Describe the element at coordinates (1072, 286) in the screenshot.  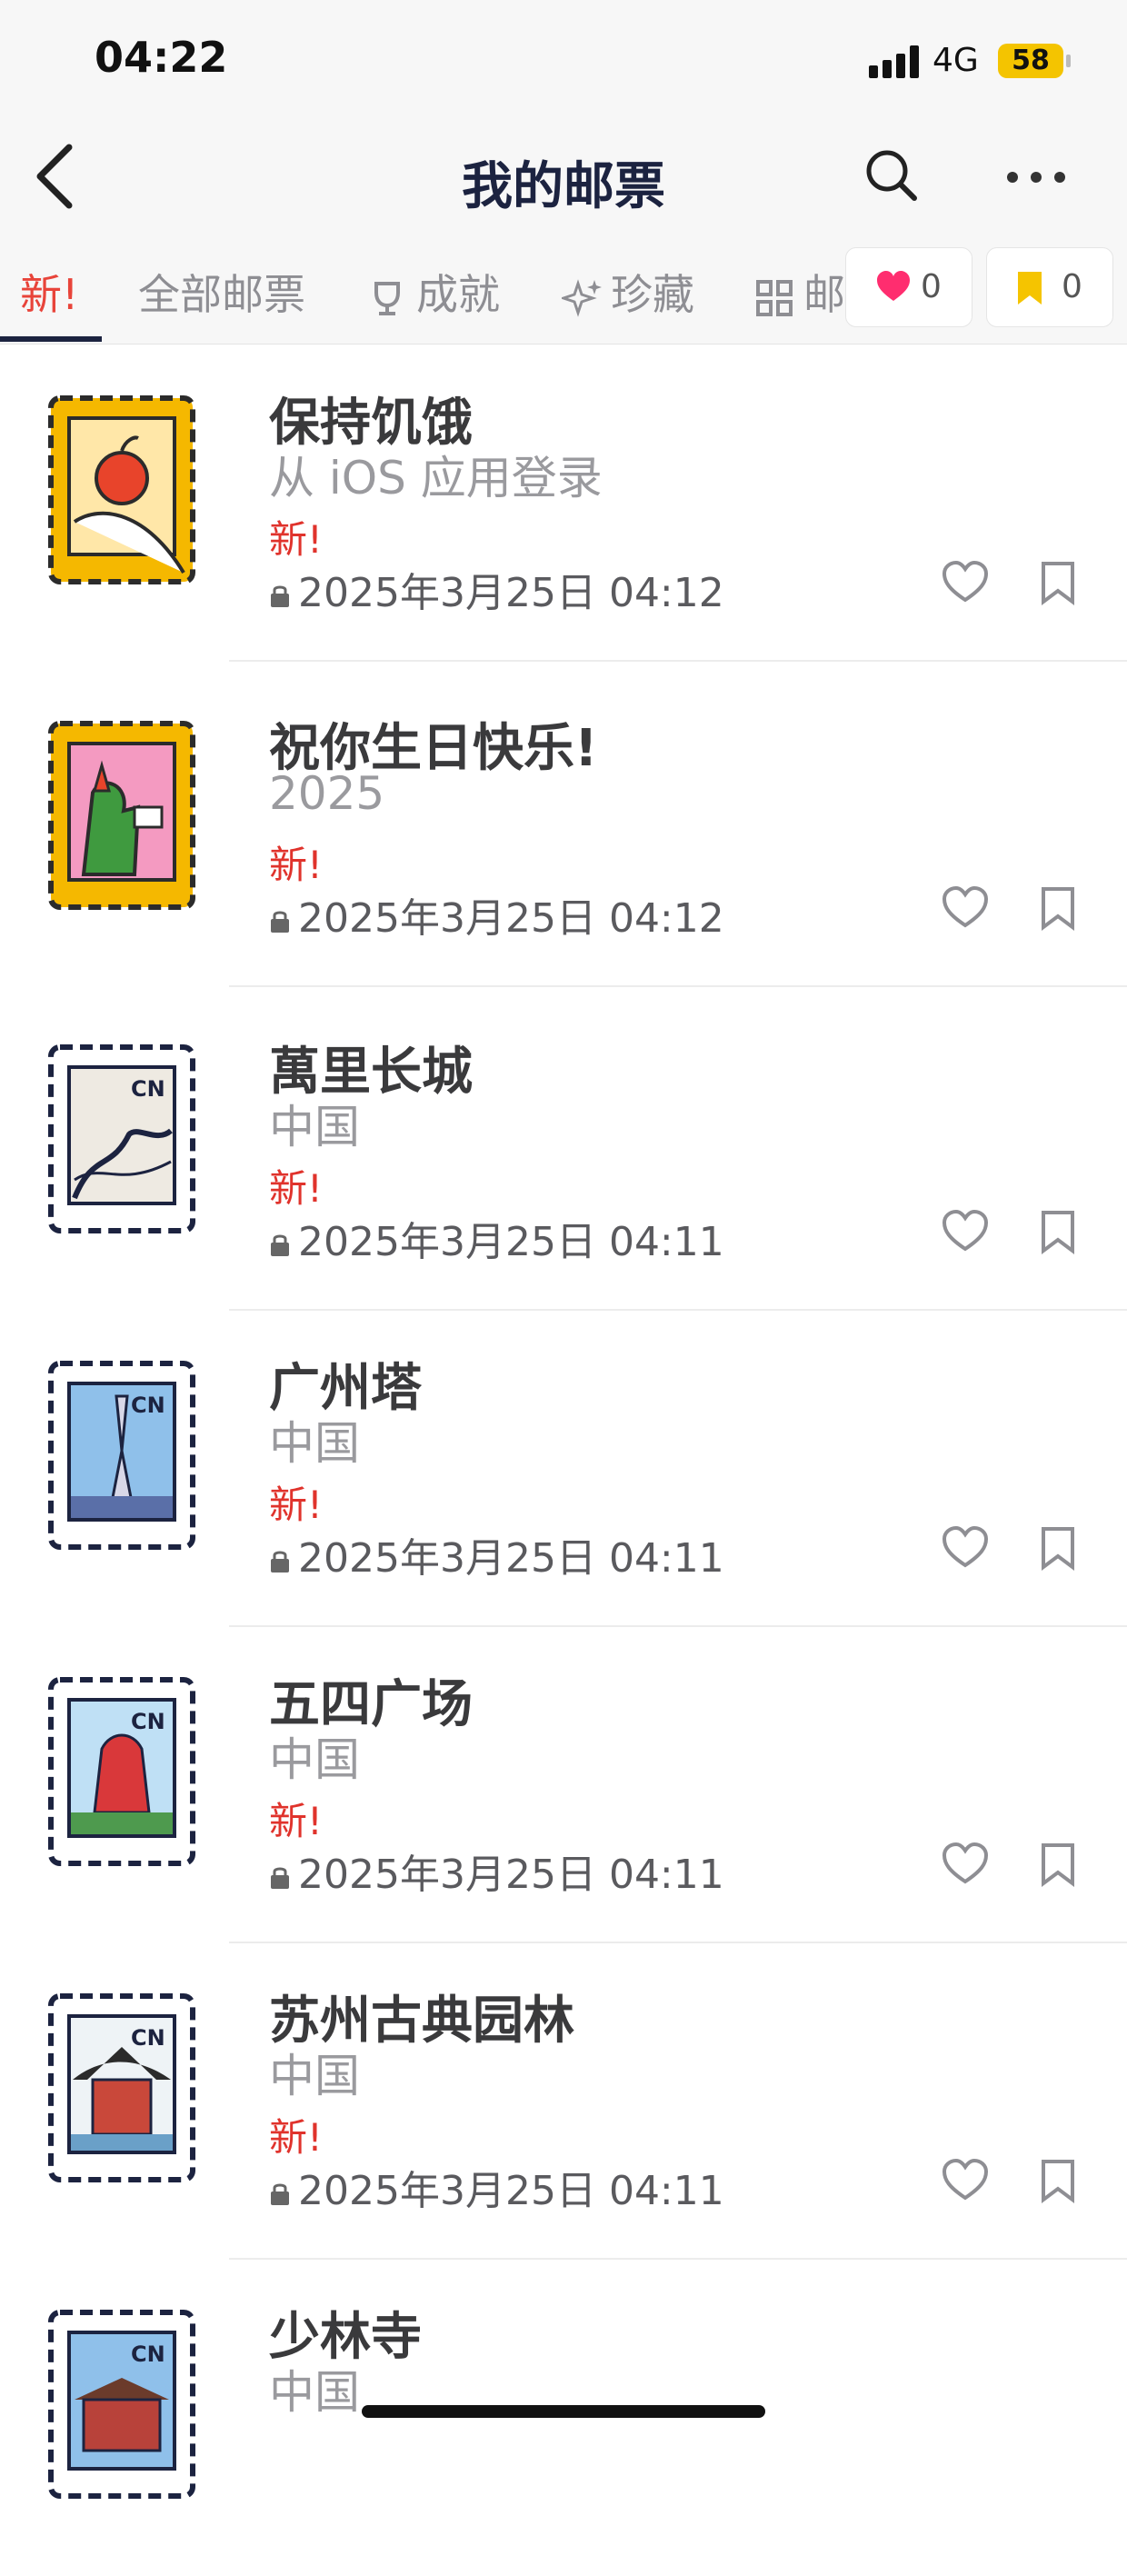
I see `bookmarks-count: 0` at that location.